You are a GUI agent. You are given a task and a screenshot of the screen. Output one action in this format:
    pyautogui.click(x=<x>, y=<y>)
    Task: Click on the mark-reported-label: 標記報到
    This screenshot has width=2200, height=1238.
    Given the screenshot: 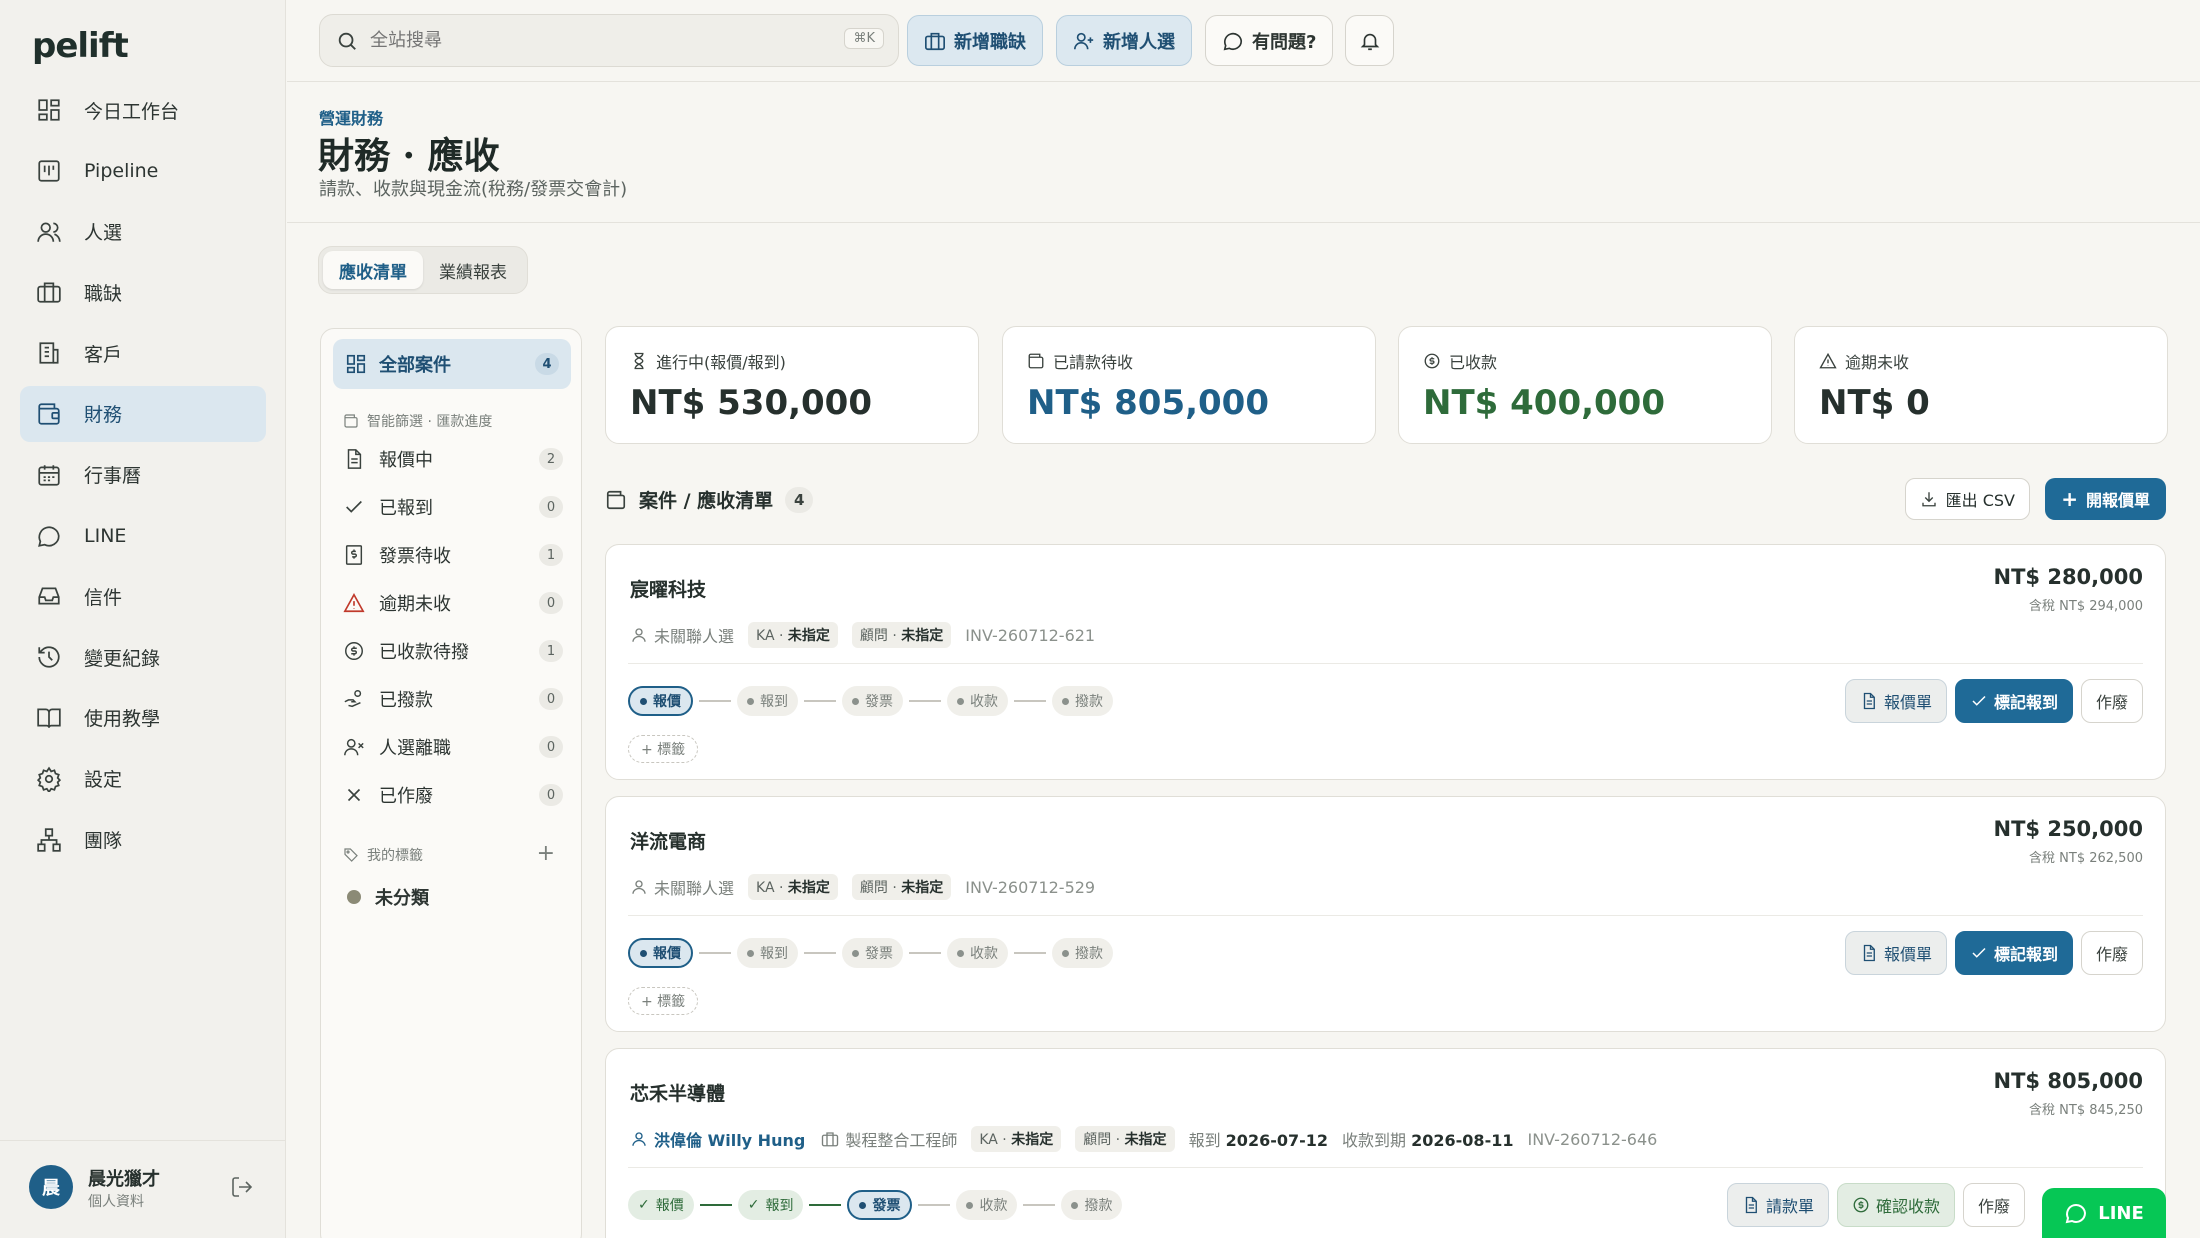 What is the action you would take?
    pyautogui.click(x=2025, y=954)
    